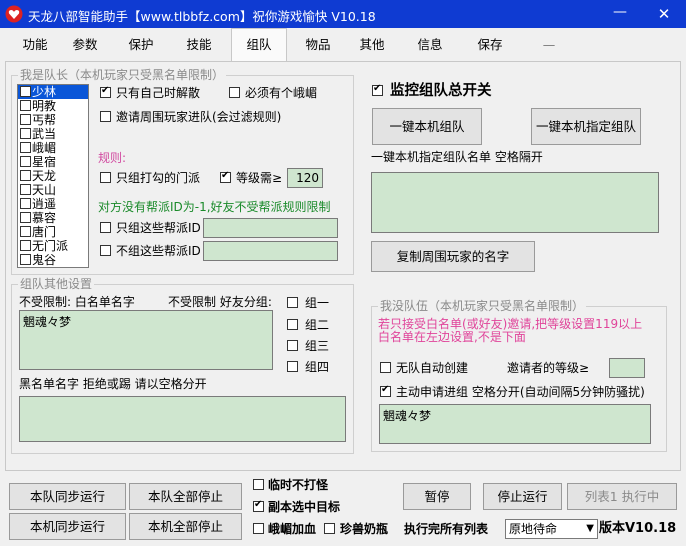 This screenshot has width=686, height=546. I want to click on level-need-checkbox, so click(225, 176).